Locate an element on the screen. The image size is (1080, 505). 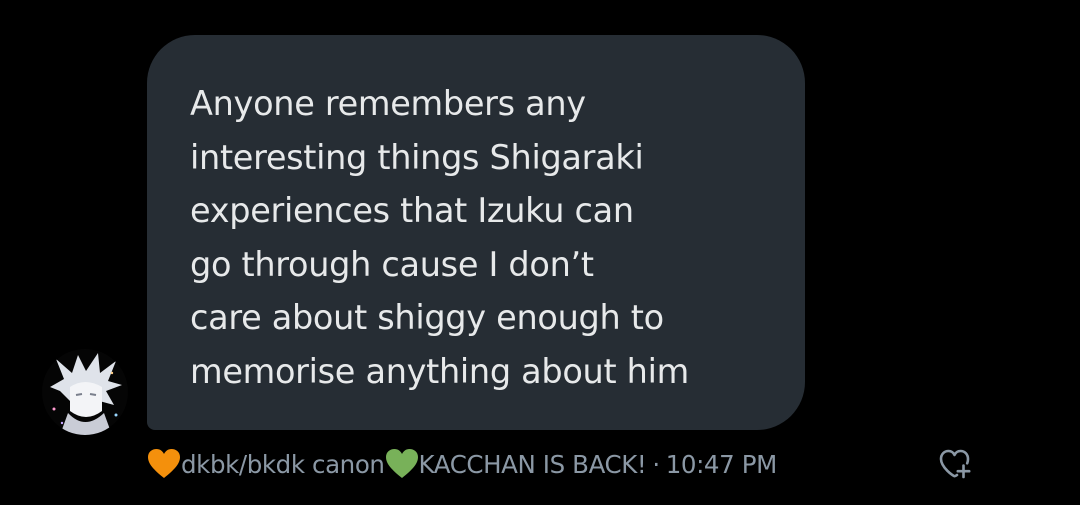
add-reaction-button is located at coordinates (955, 464).